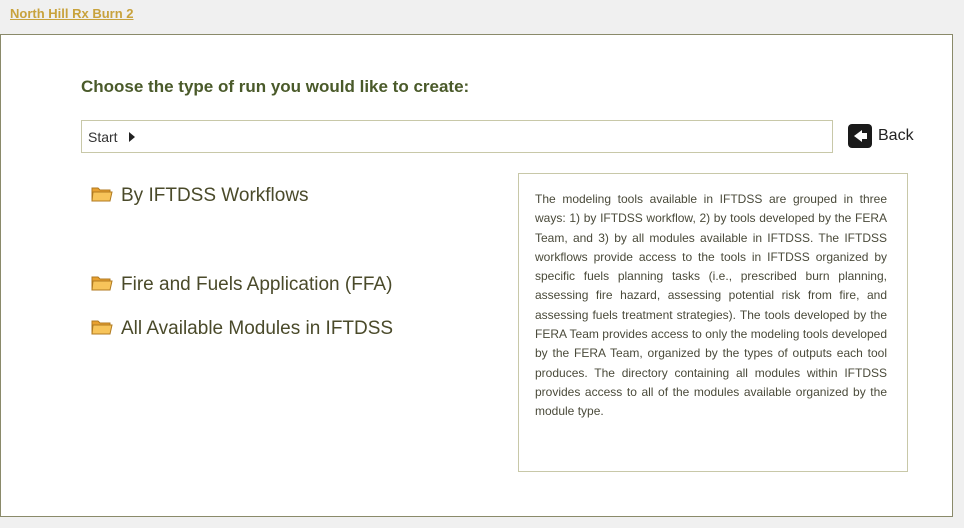 The width and height of the screenshot is (964, 528). I want to click on back-arrow-icon, so click(860, 136).